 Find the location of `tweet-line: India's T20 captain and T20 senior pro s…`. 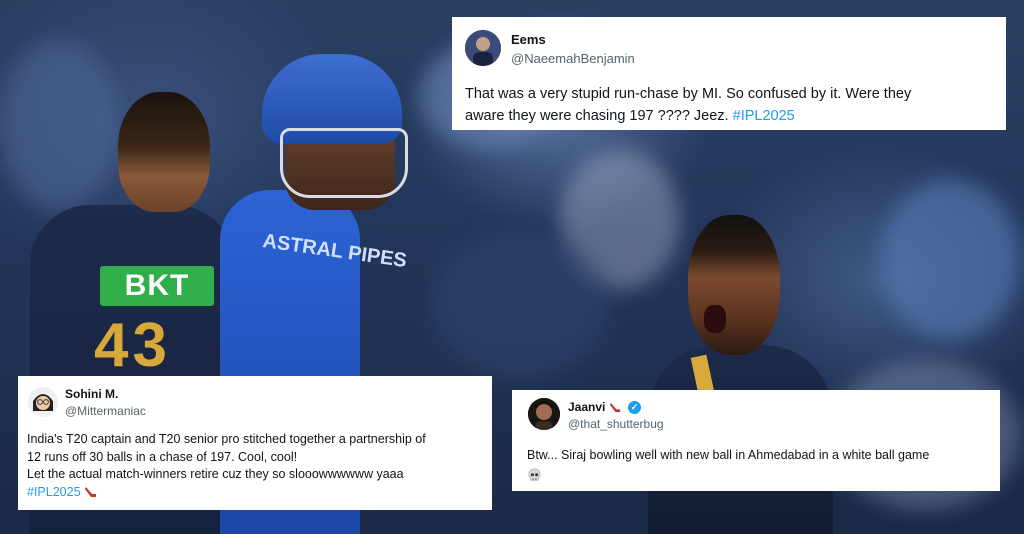

tweet-line: India's T20 captain and T20 senior pro s… is located at coordinates (226, 439).